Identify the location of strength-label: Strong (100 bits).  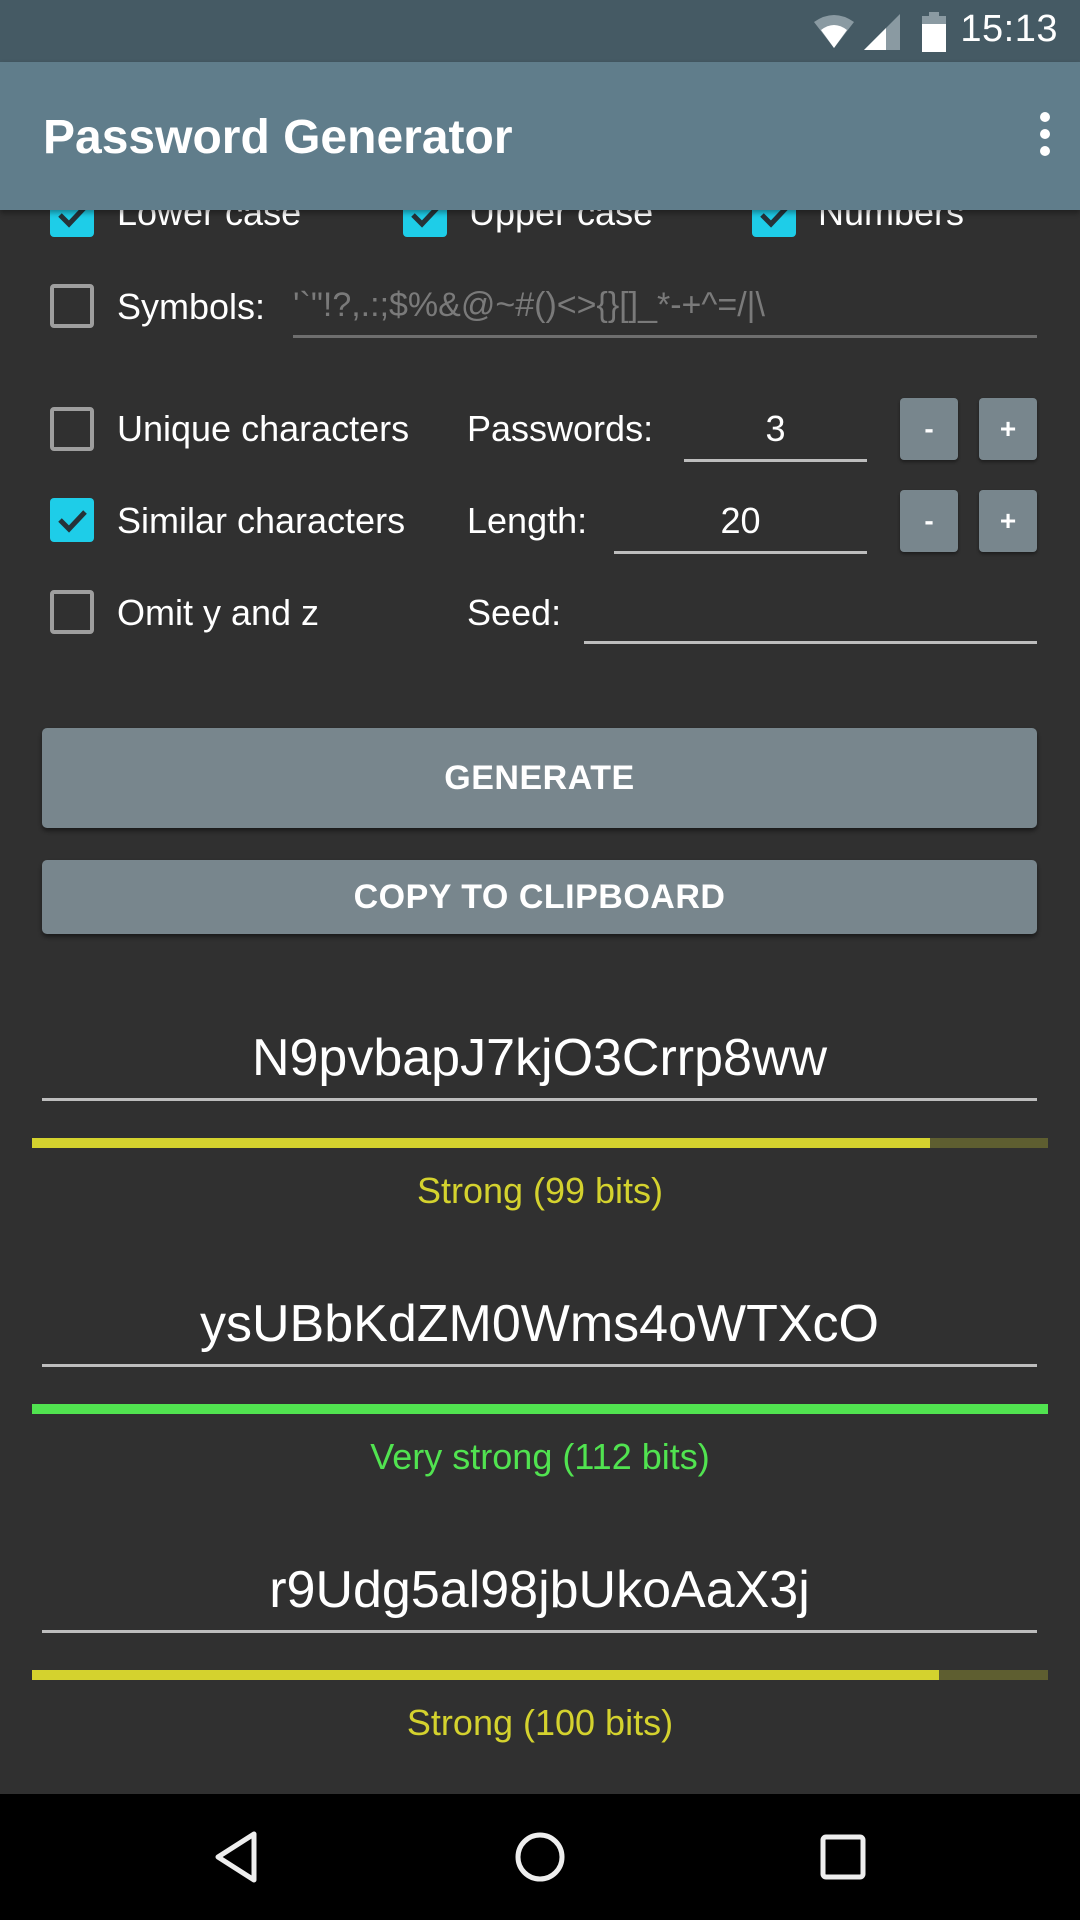
(540, 1722).